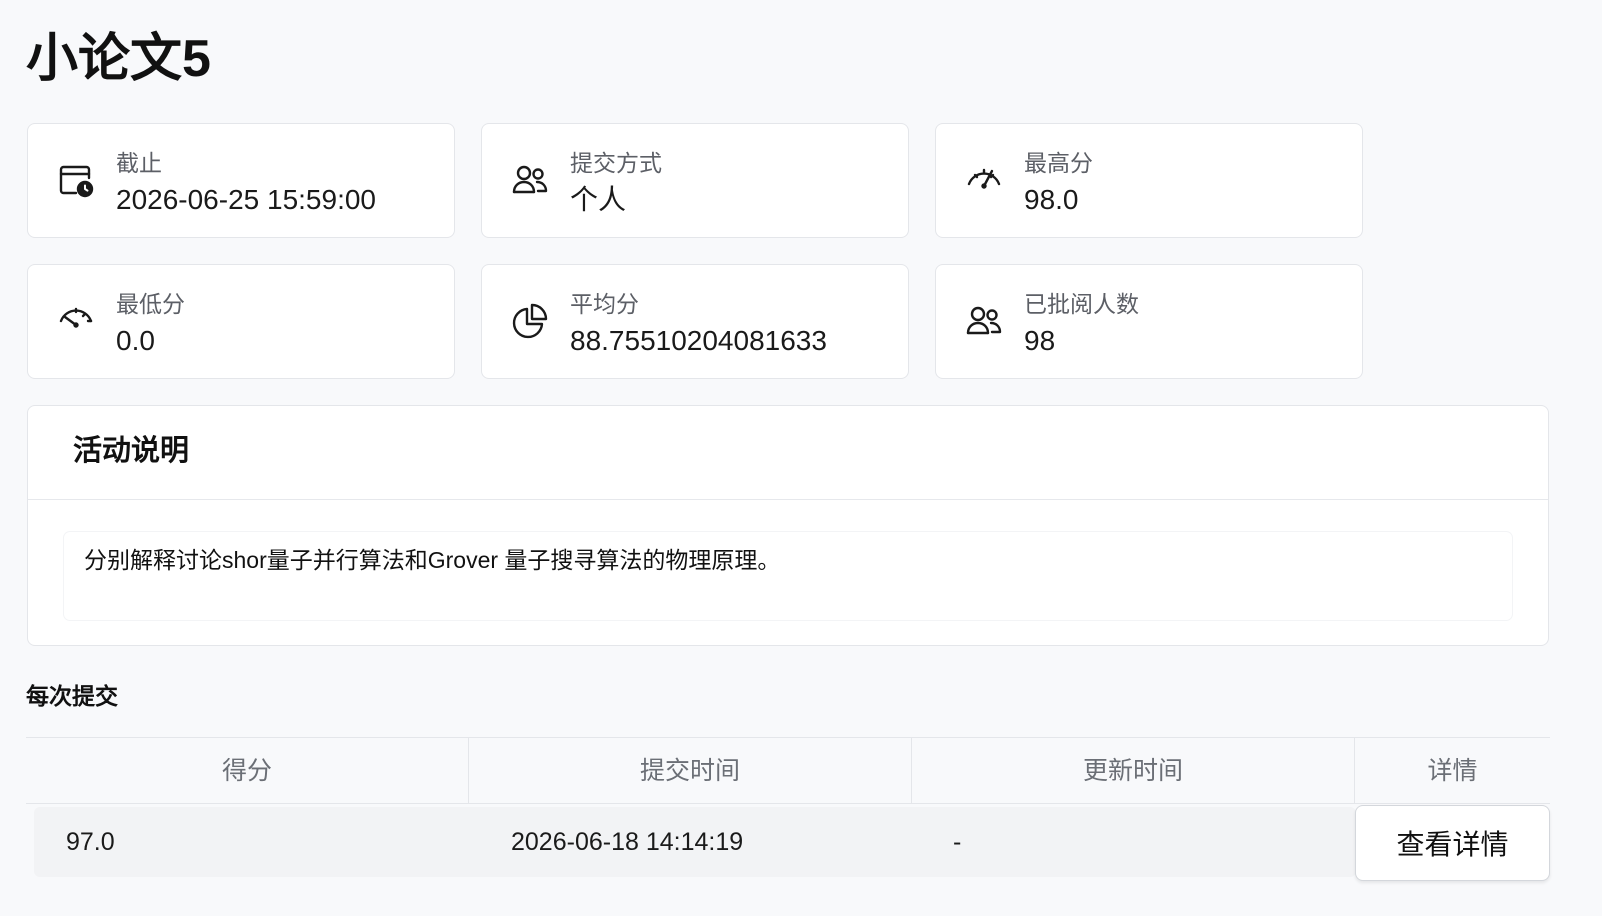 Image resolution: width=1602 pixels, height=916 pixels. What do you see at coordinates (984, 180) in the screenshot?
I see `gauge-high-icon` at bounding box center [984, 180].